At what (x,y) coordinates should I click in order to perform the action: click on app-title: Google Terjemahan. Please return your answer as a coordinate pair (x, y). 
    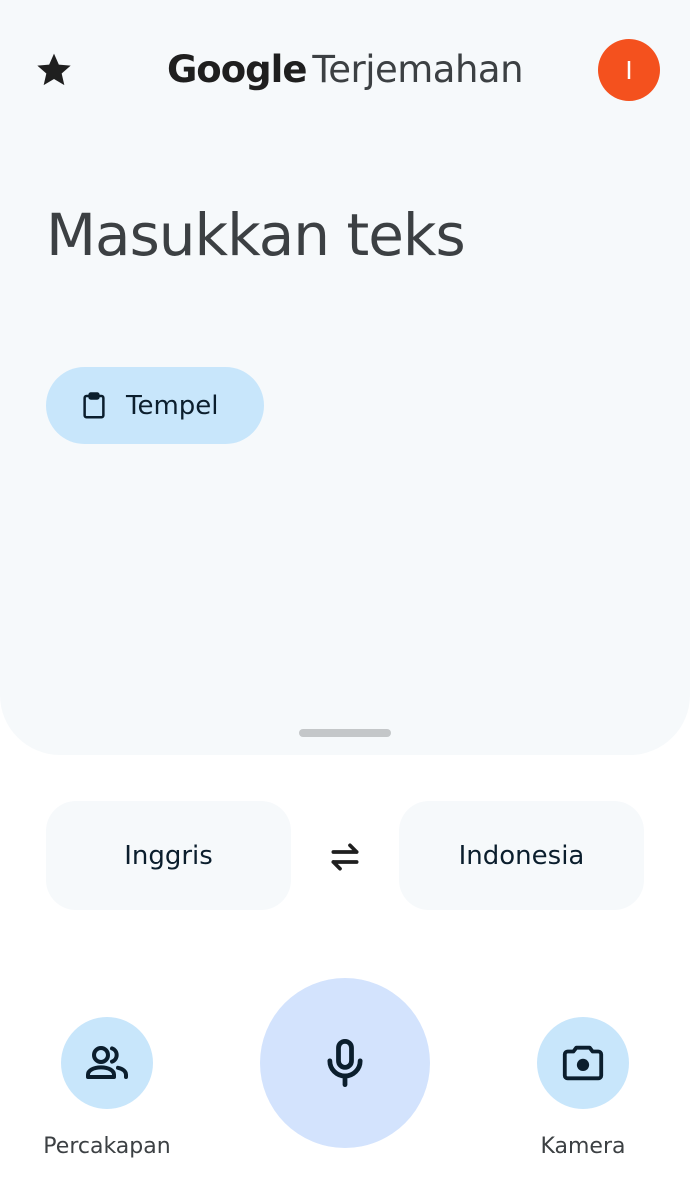
    Looking at the image, I should click on (345, 70).